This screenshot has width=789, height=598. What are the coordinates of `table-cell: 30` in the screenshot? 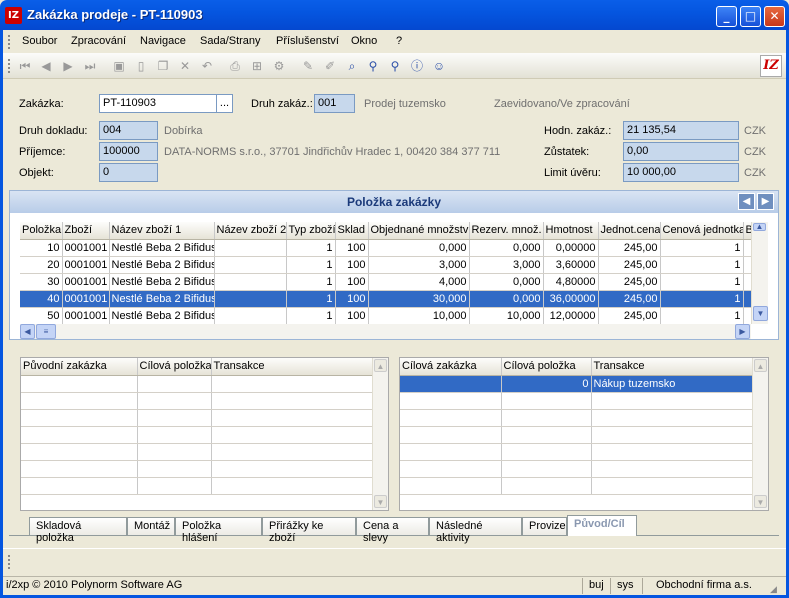 It's located at (41, 282).